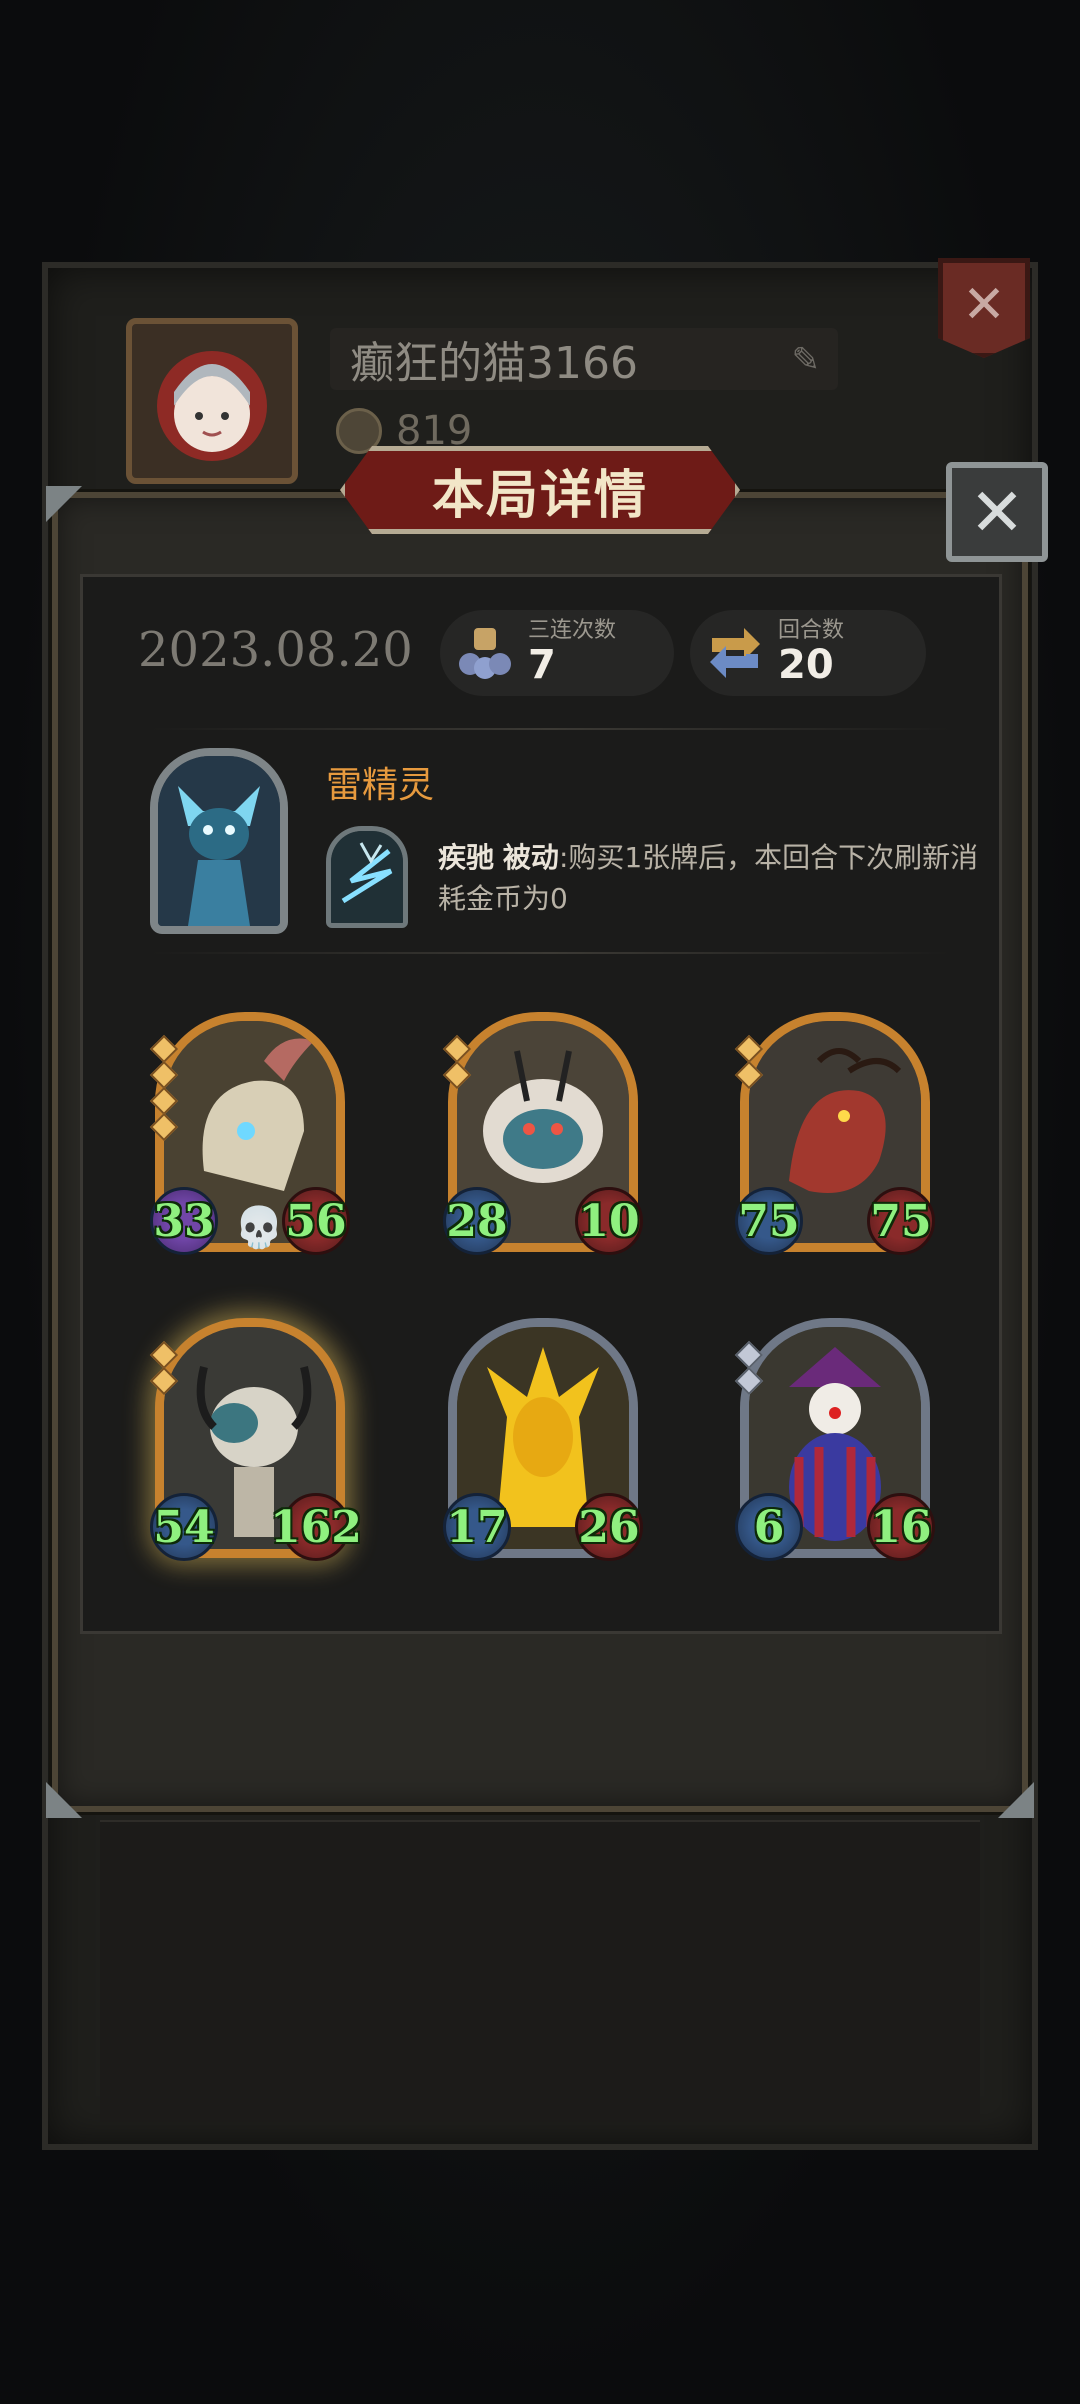  What do you see at coordinates (380, 785) in the screenshot?
I see `hero-name: 雷精灵` at bounding box center [380, 785].